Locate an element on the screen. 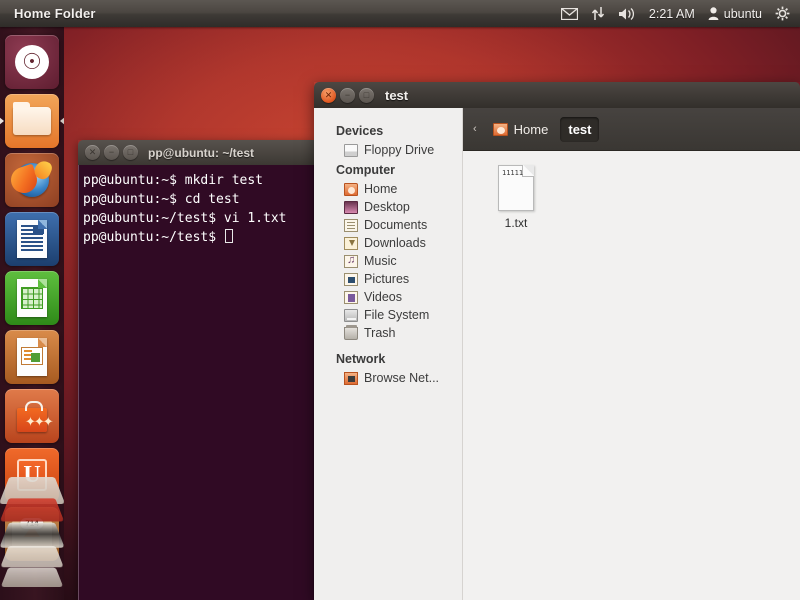 This screenshot has height=600, width=800. breadcrumb-item-test: test is located at coordinates (580, 129).